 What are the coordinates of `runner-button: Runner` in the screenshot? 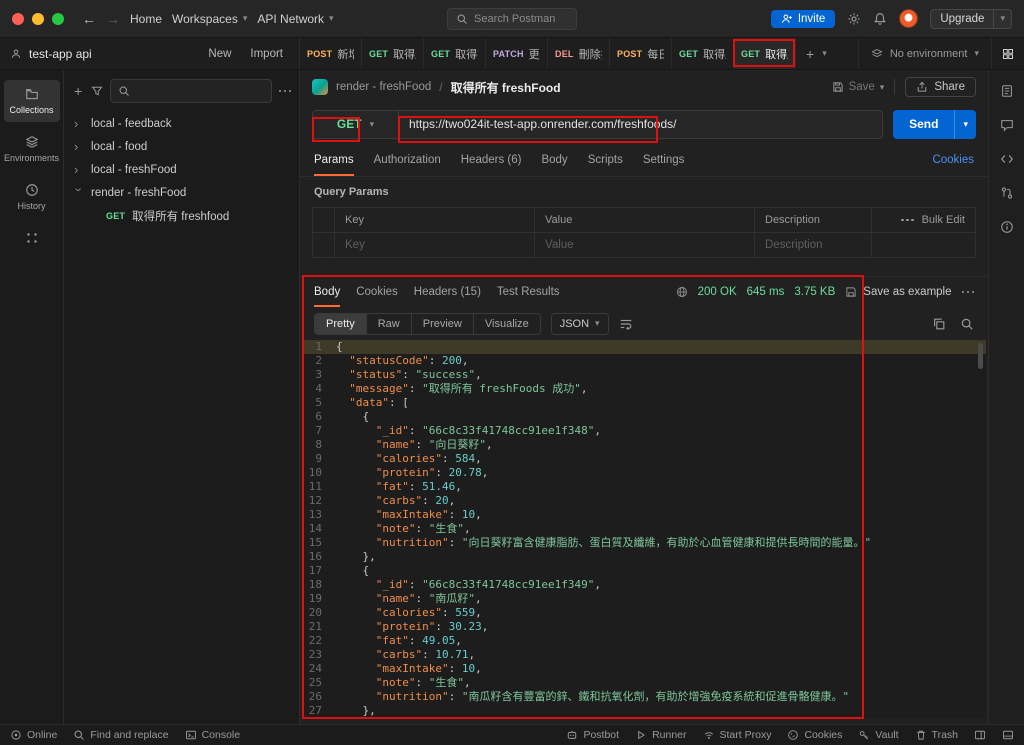 It's located at (661, 735).